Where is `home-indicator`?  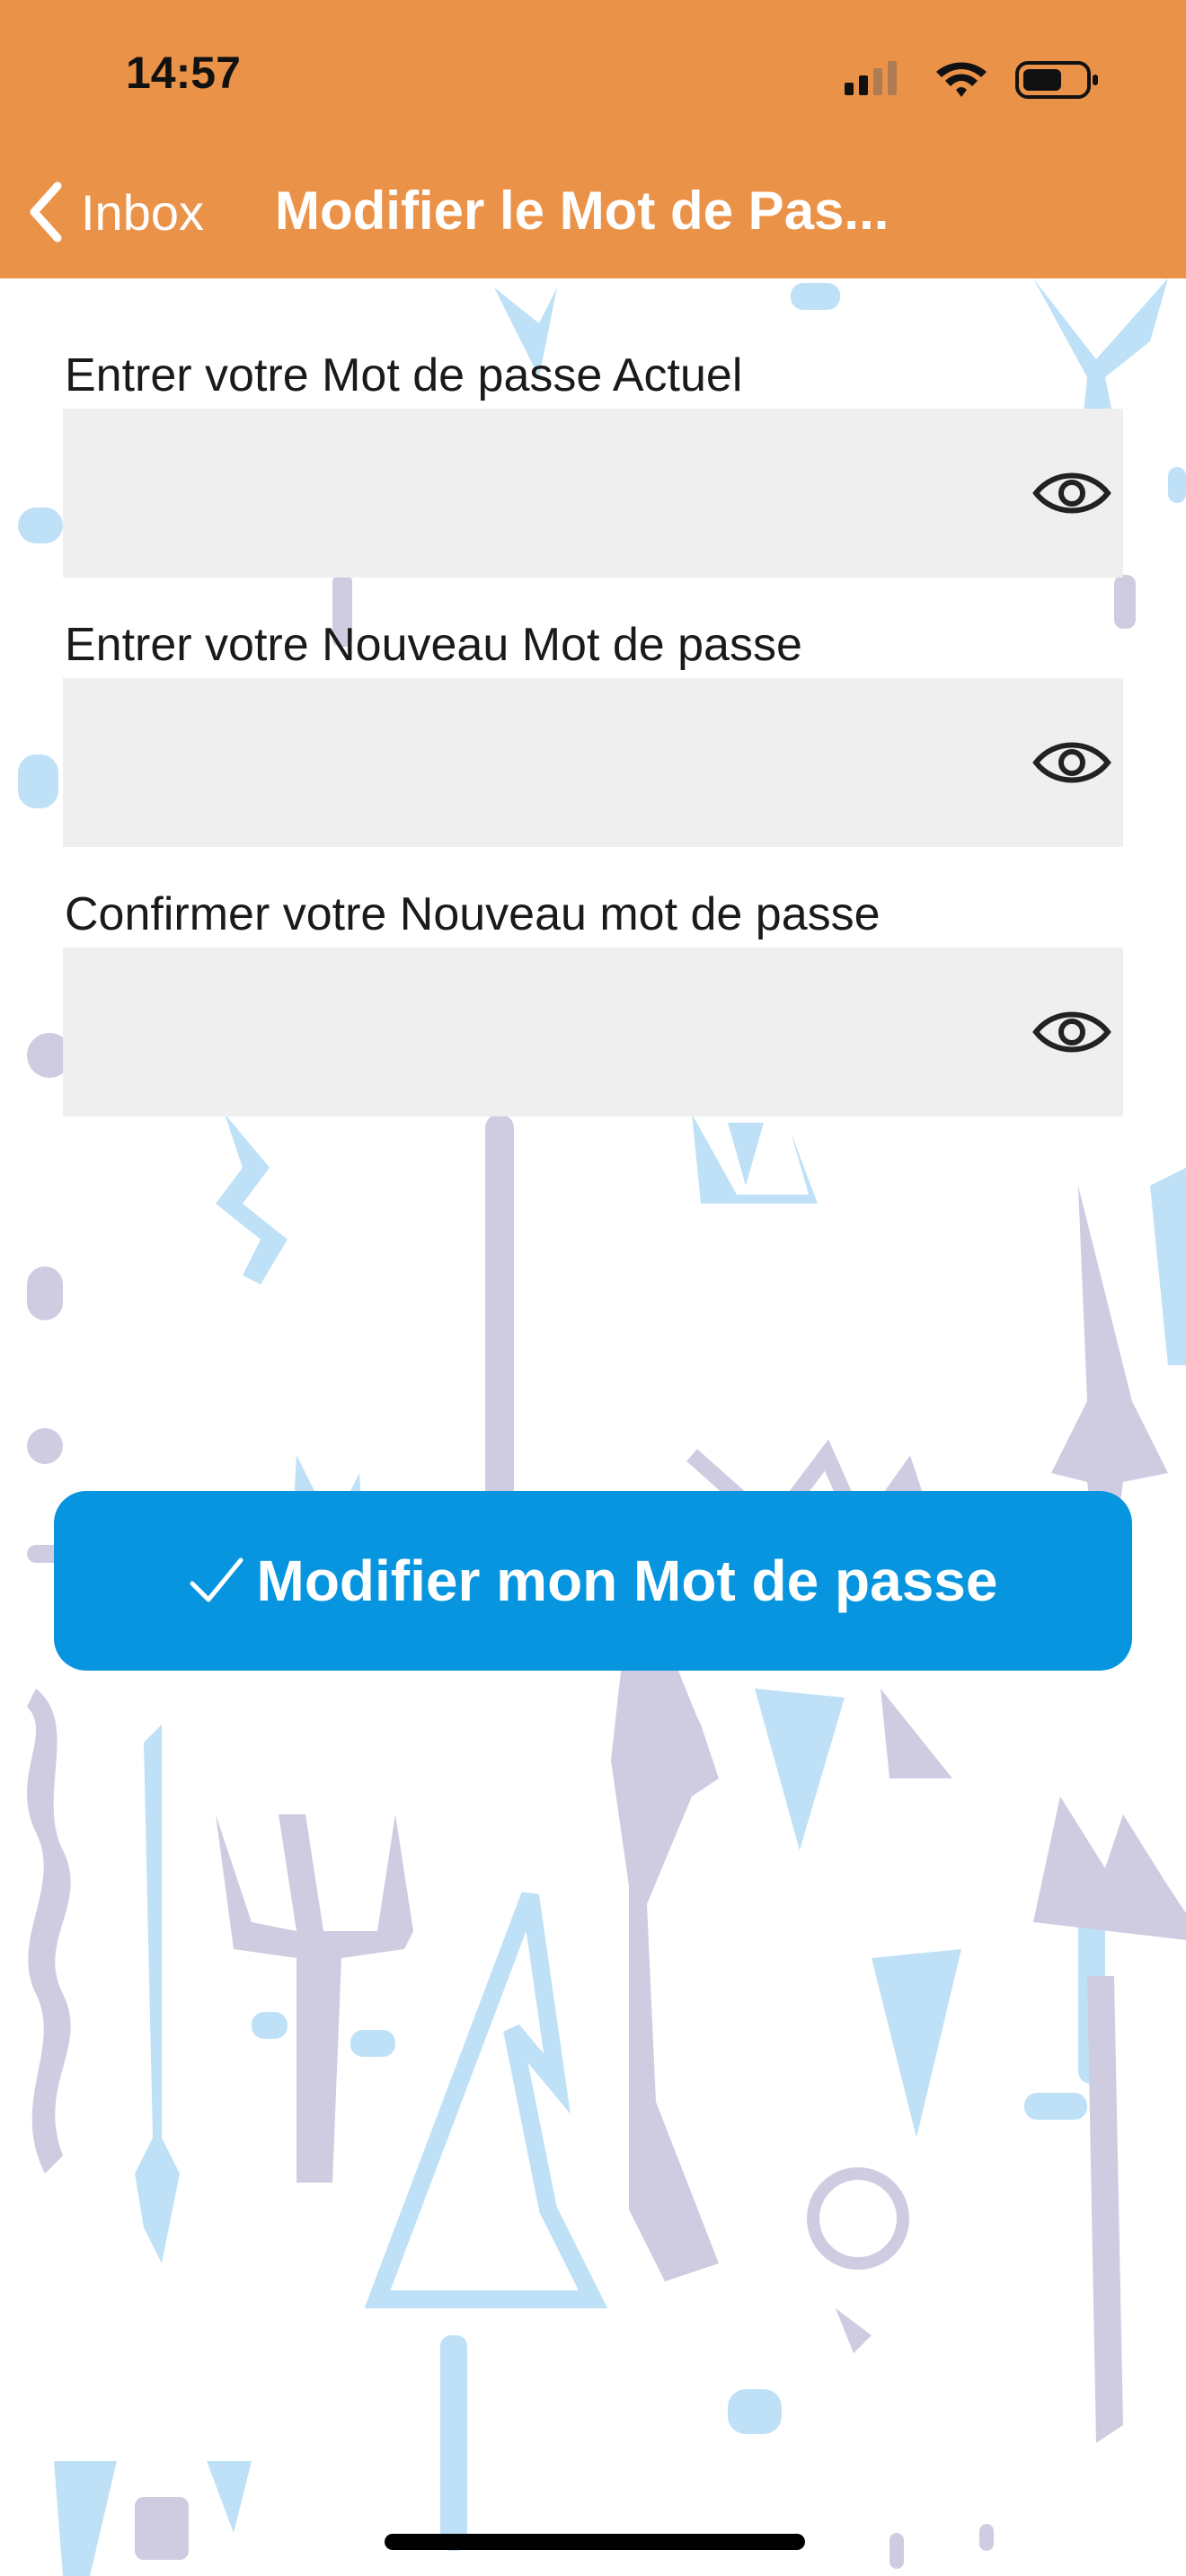 home-indicator is located at coordinates (595, 2542).